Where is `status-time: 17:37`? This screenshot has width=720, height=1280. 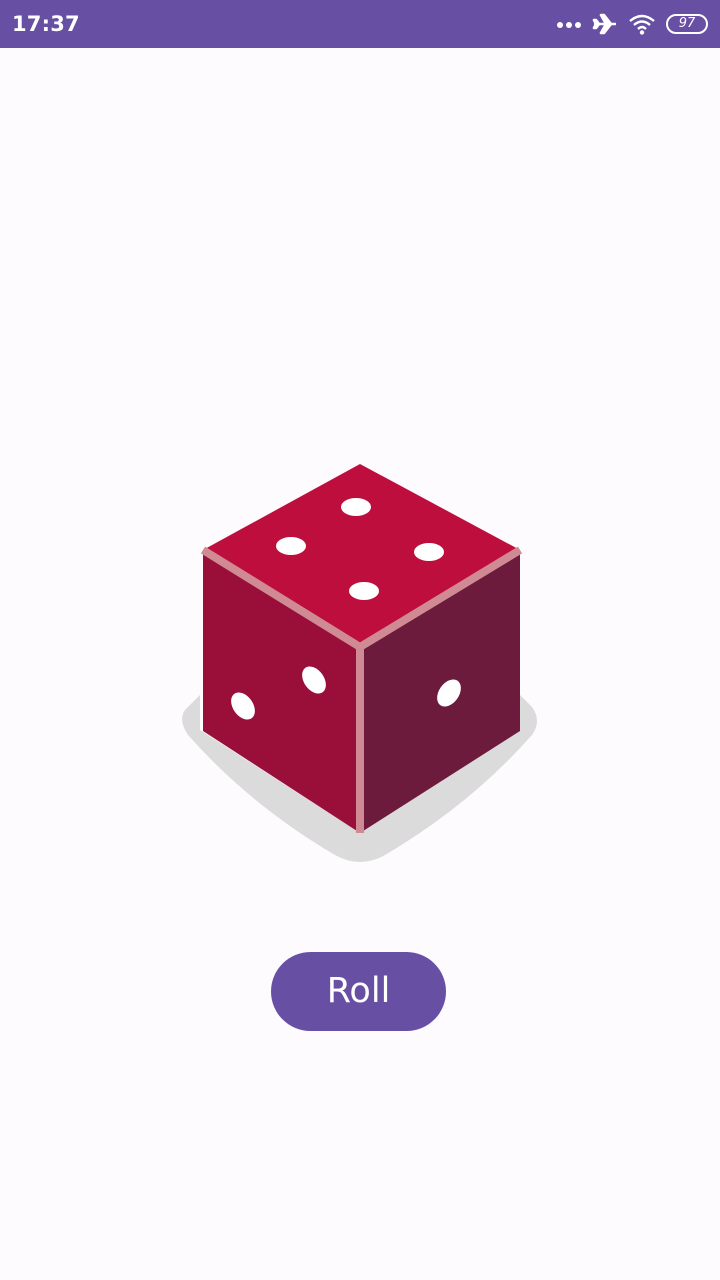
status-time: 17:37 is located at coordinates (46, 24).